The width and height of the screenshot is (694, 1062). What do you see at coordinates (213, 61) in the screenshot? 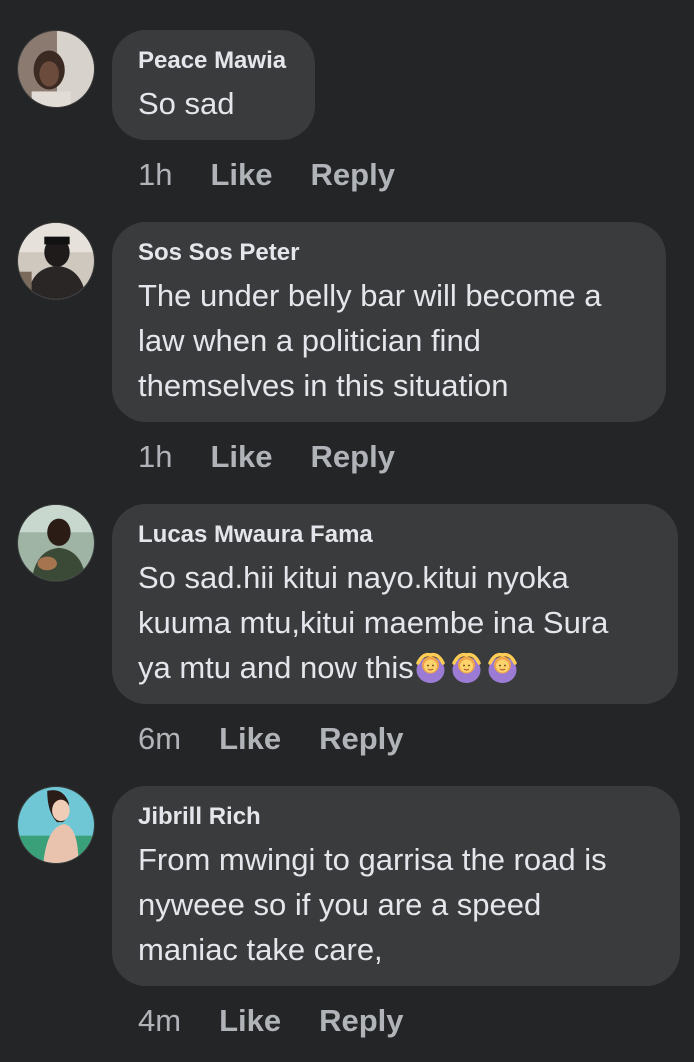
I see `comment-author: Peace Mawia` at bounding box center [213, 61].